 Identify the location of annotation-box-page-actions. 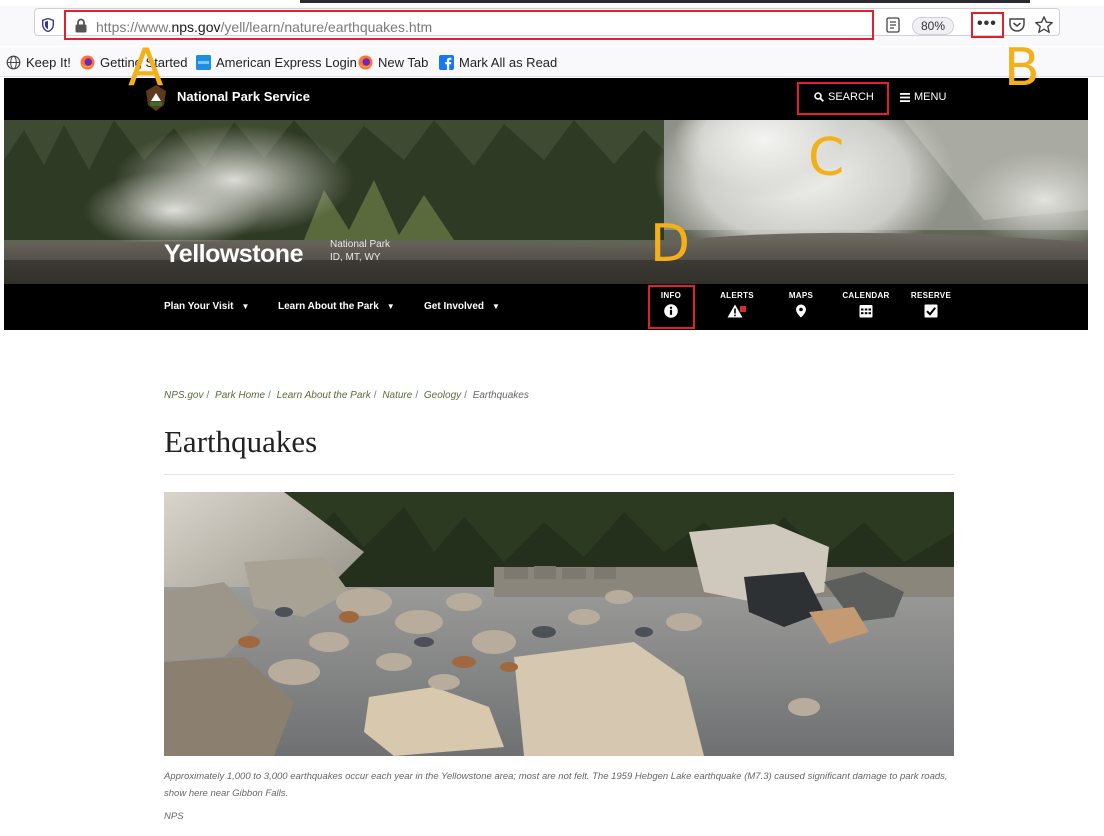
(987, 25).